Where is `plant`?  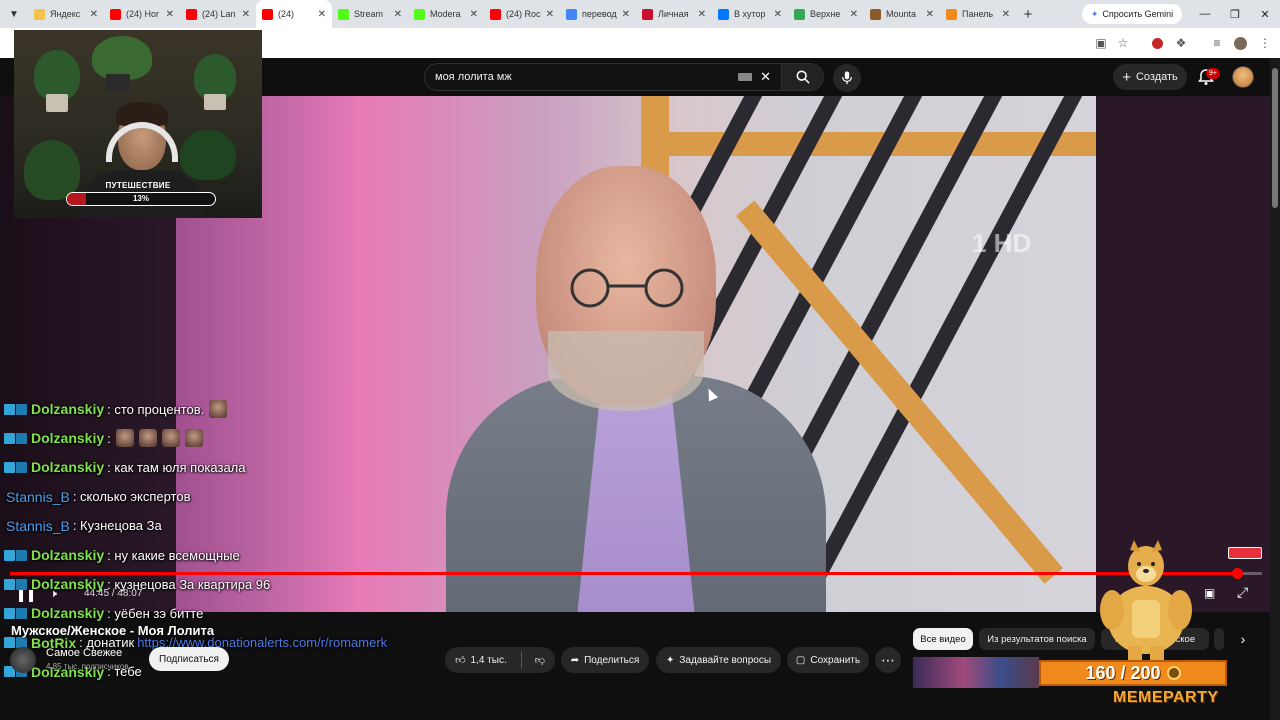 plant is located at coordinates (57, 75).